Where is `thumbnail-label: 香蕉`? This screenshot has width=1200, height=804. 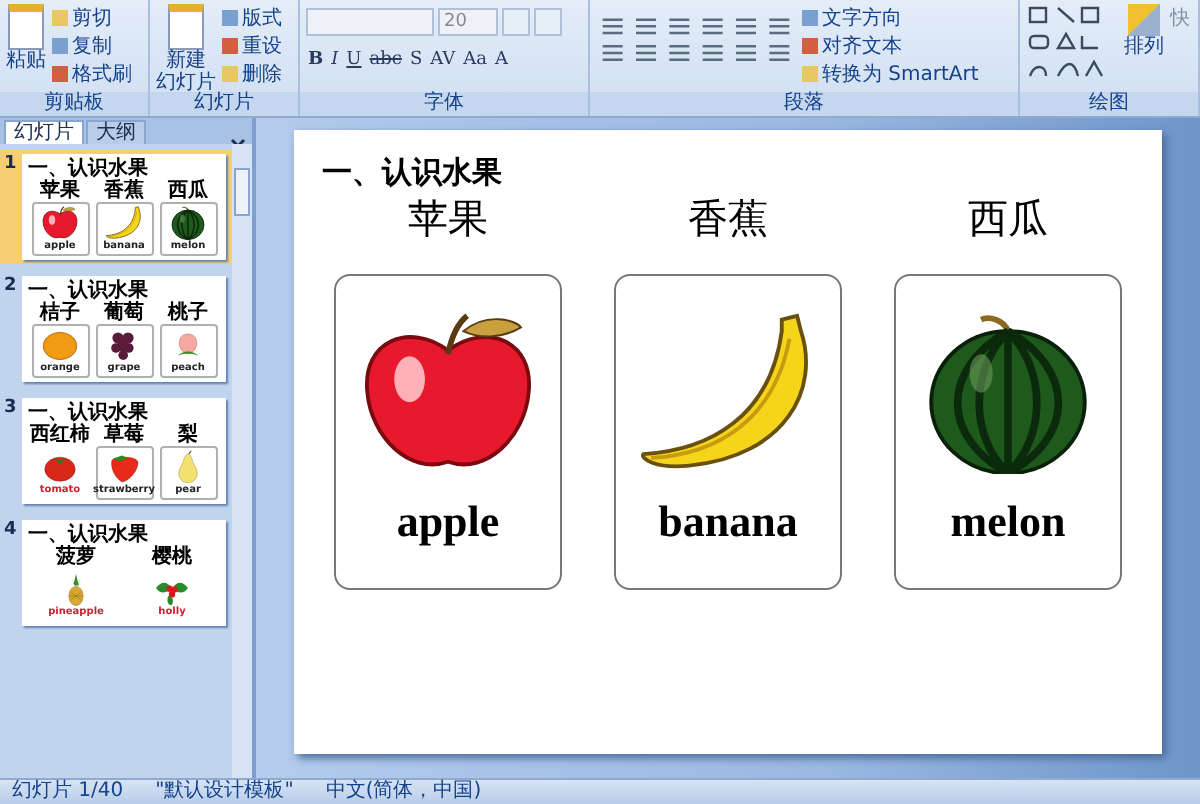
thumbnail-label: 香蕉 is located at coordinates (124, 191).